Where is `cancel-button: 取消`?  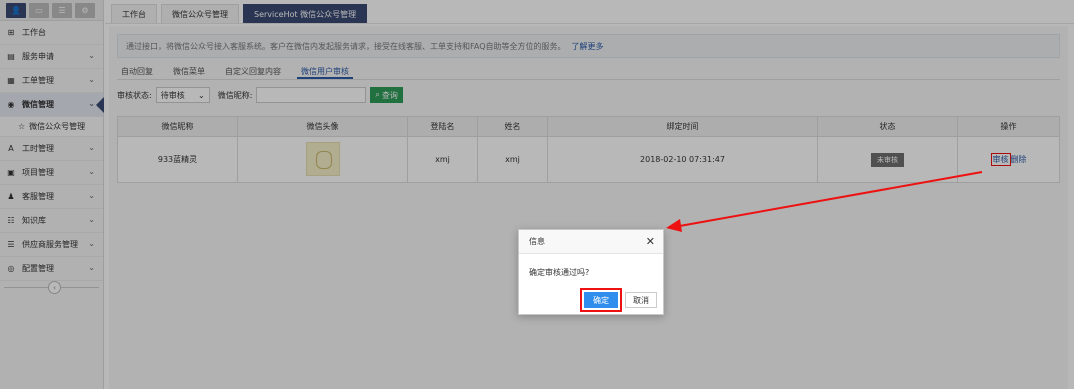
cancel-button: 取消 is located at coordinates (641, 300).